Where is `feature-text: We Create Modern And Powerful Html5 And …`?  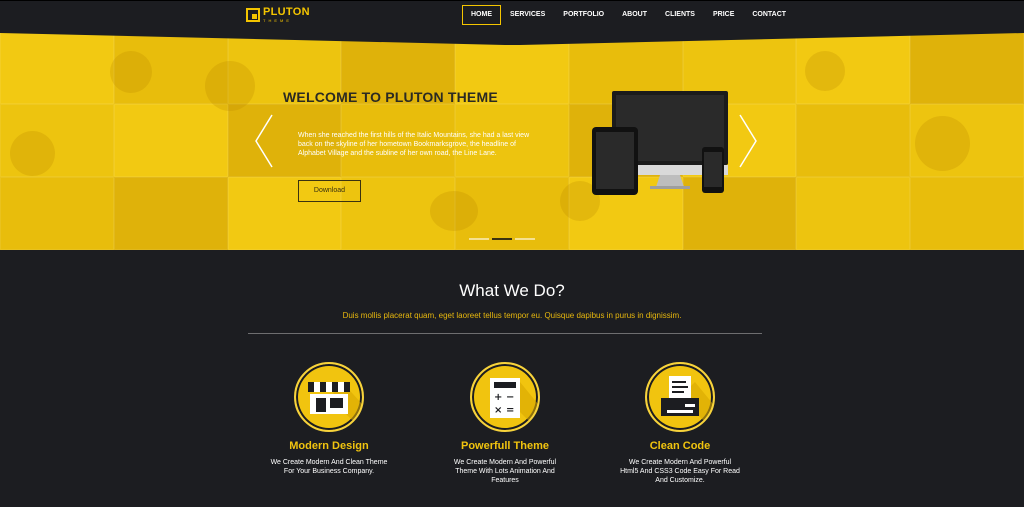 feature-text: We Create Modern And Powerful Html5 And … is located at coordinates (680, 471).